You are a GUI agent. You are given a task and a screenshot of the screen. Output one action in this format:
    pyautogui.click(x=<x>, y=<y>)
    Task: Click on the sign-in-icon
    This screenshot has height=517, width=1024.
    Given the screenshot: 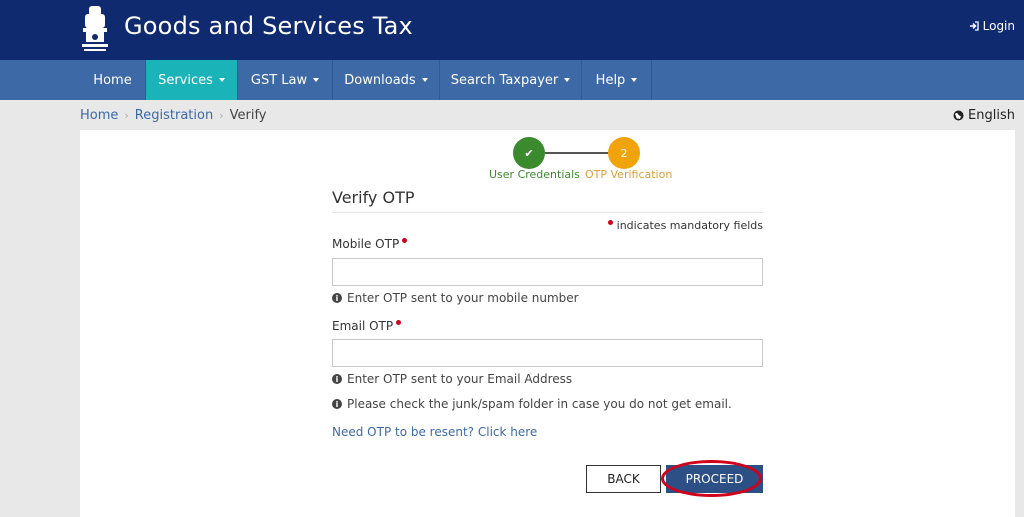 What is the action you would take?
    pyautogui.click(x=974, y=26)
    